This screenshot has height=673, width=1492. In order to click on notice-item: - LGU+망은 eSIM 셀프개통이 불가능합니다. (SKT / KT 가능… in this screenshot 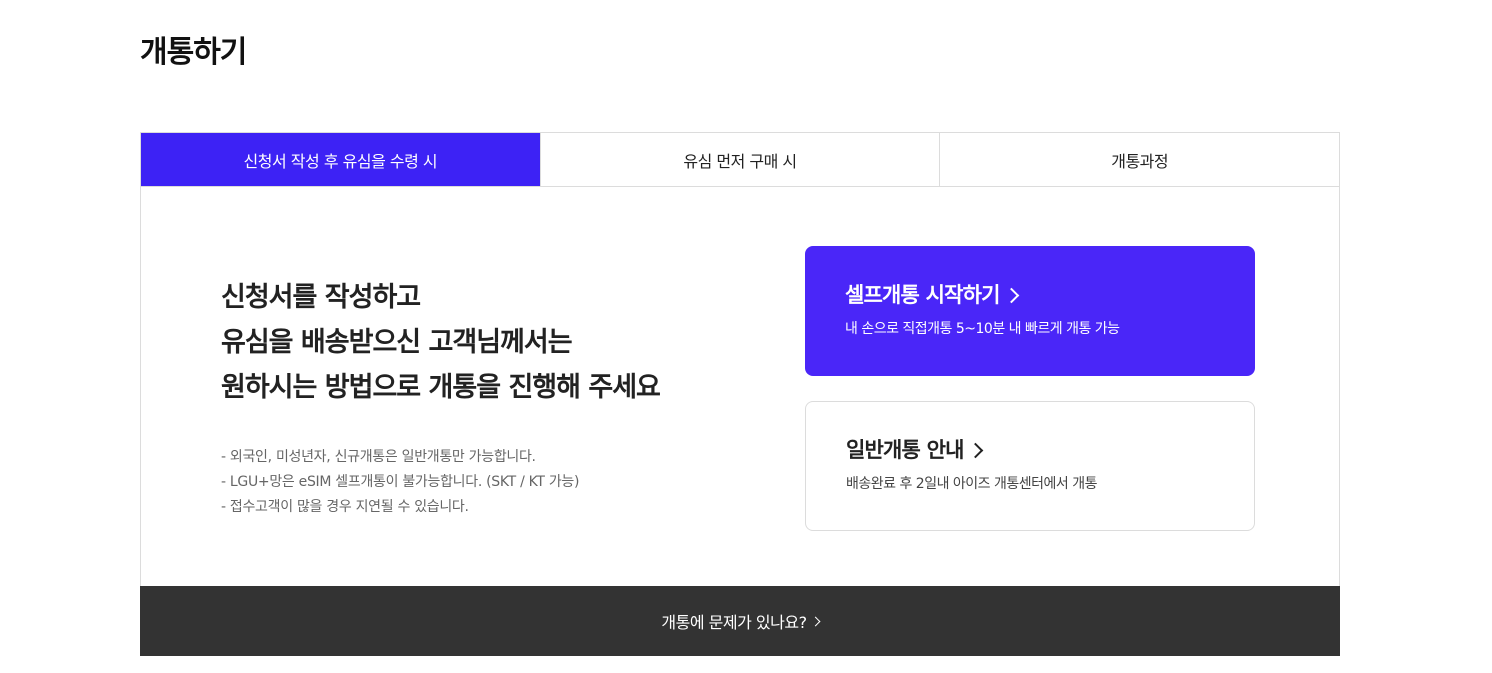, I will do `click(400, 482)`.